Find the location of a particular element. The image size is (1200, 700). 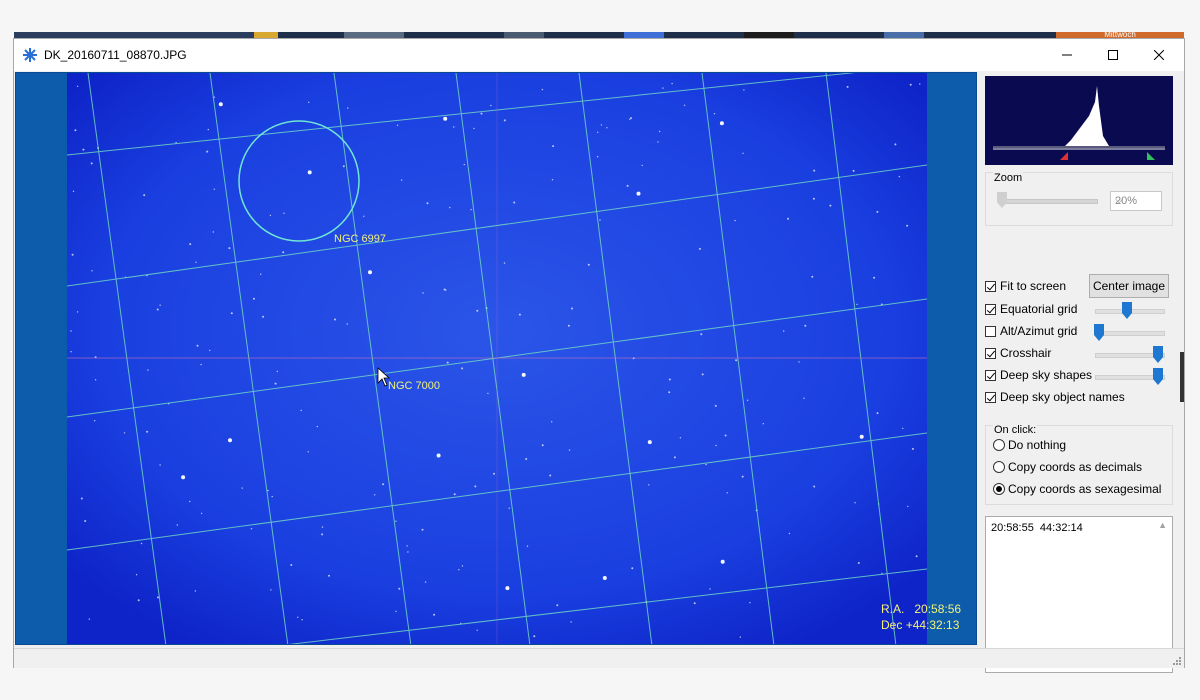

fit-to-screen-checkbox: Fit to screen is located at coordinates (1025, 286).